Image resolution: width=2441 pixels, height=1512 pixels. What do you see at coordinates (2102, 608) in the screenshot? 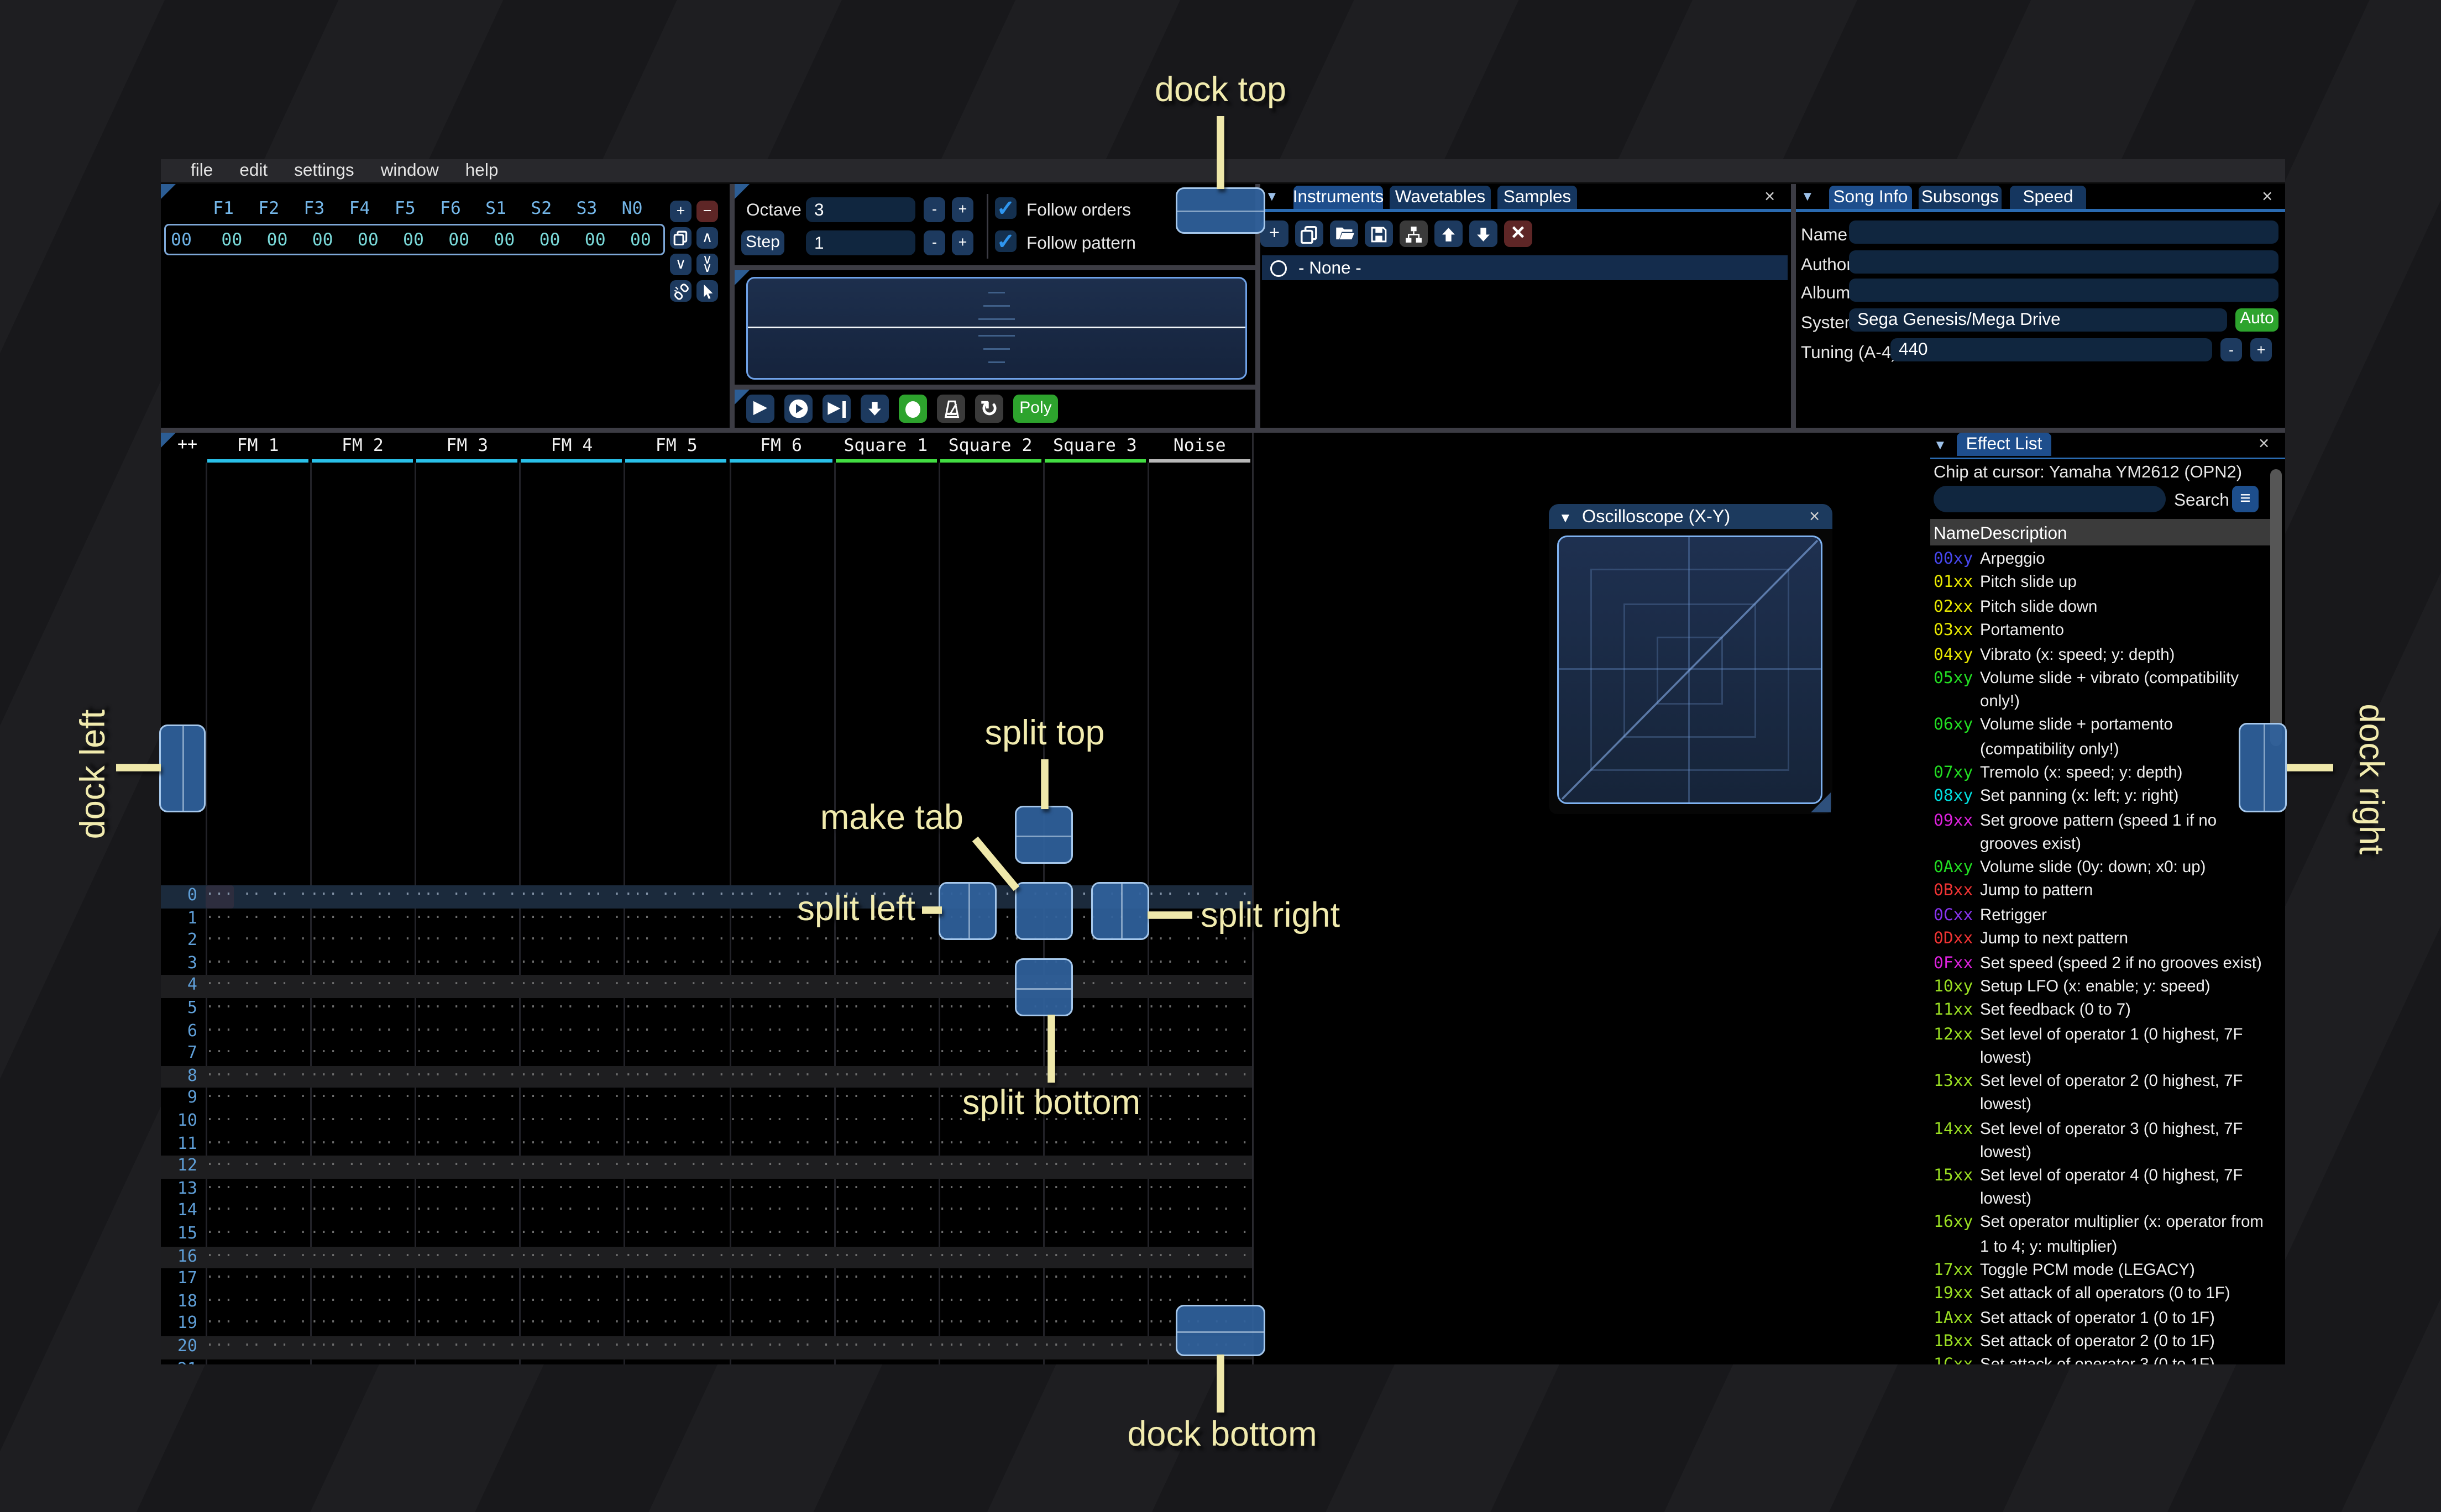
I see `effect-row: 02xx Pitch slide down` at bounding box center [2102, 608].